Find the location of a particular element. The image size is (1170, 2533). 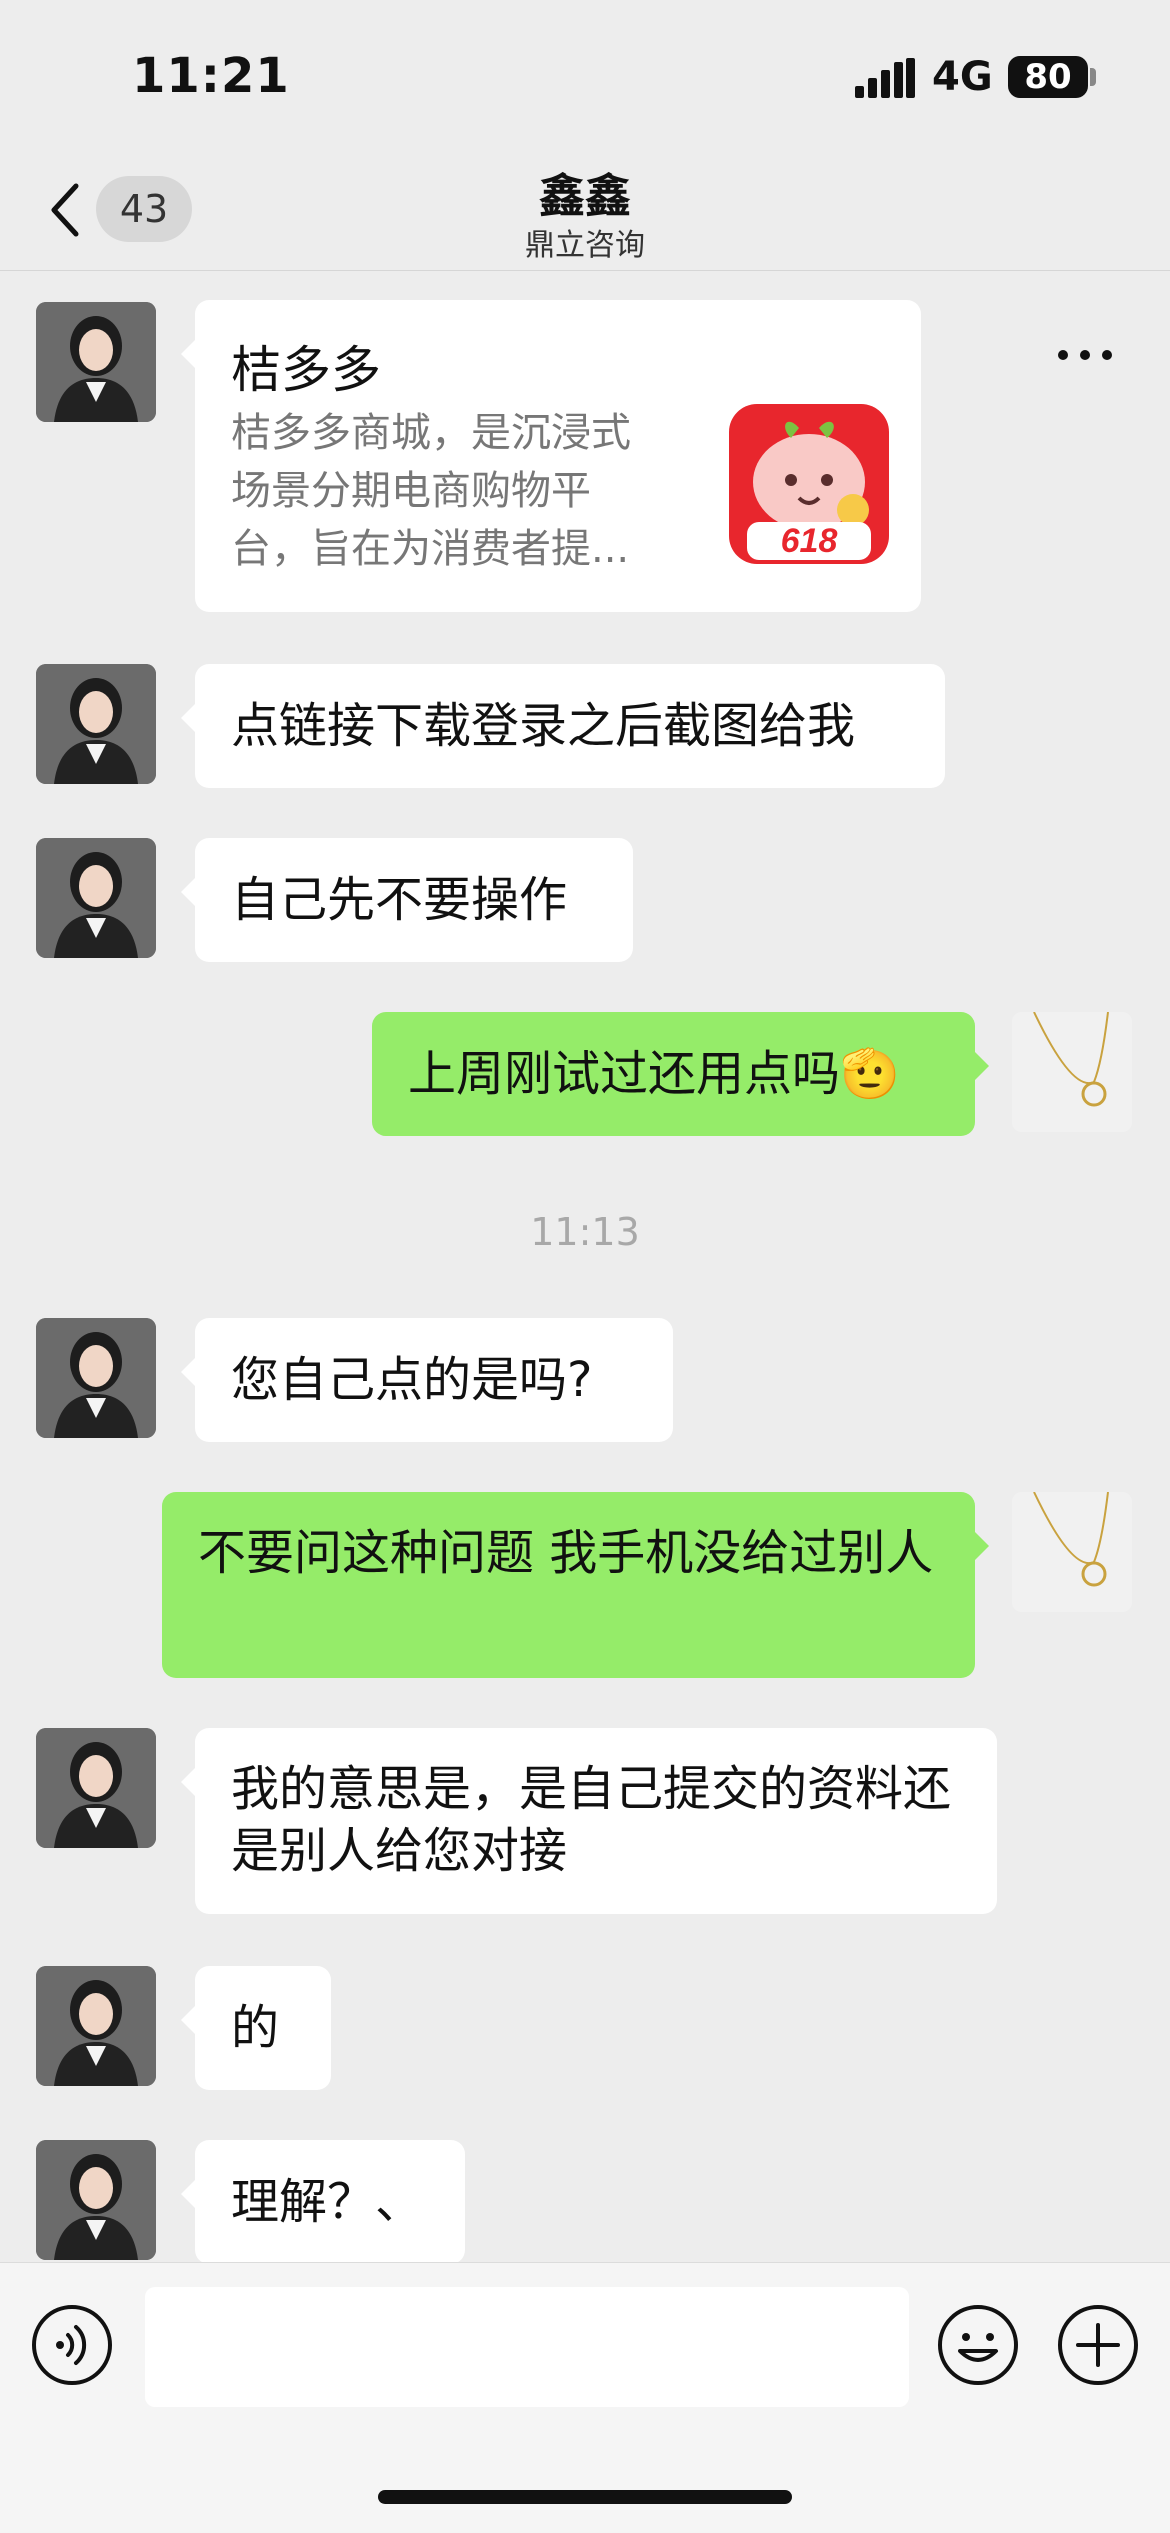

received-message: 的 is located at coordinates (256, 2028).